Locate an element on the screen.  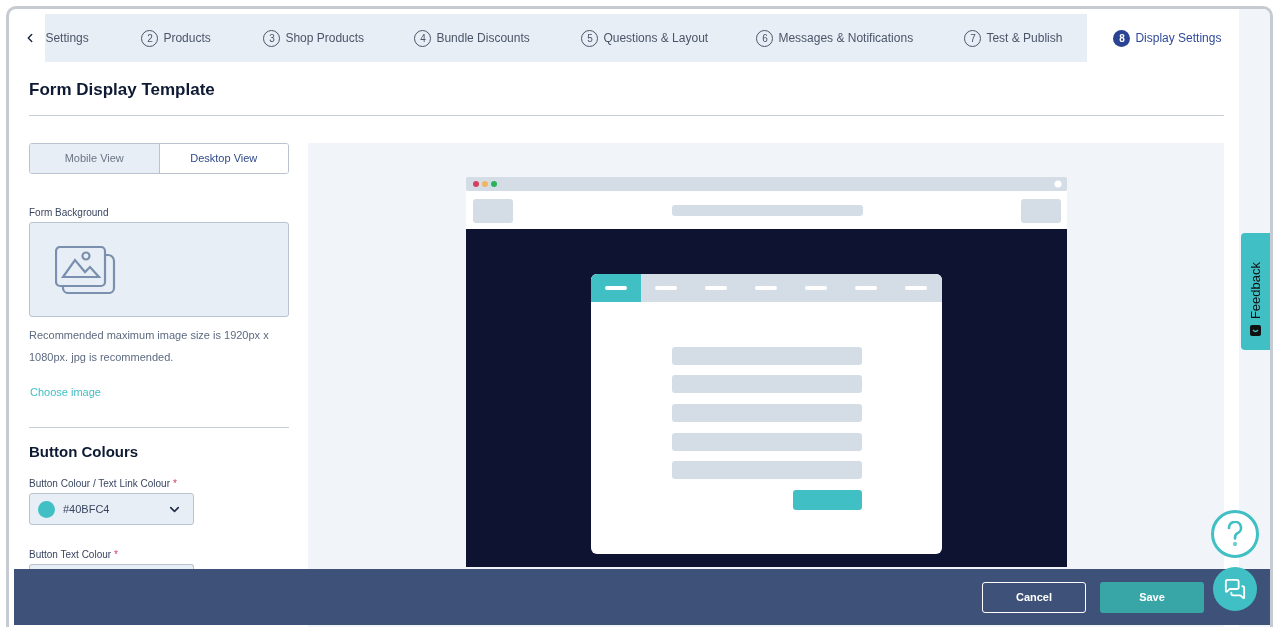
page-title: Form Display Template is located at coordinates (122, 90).